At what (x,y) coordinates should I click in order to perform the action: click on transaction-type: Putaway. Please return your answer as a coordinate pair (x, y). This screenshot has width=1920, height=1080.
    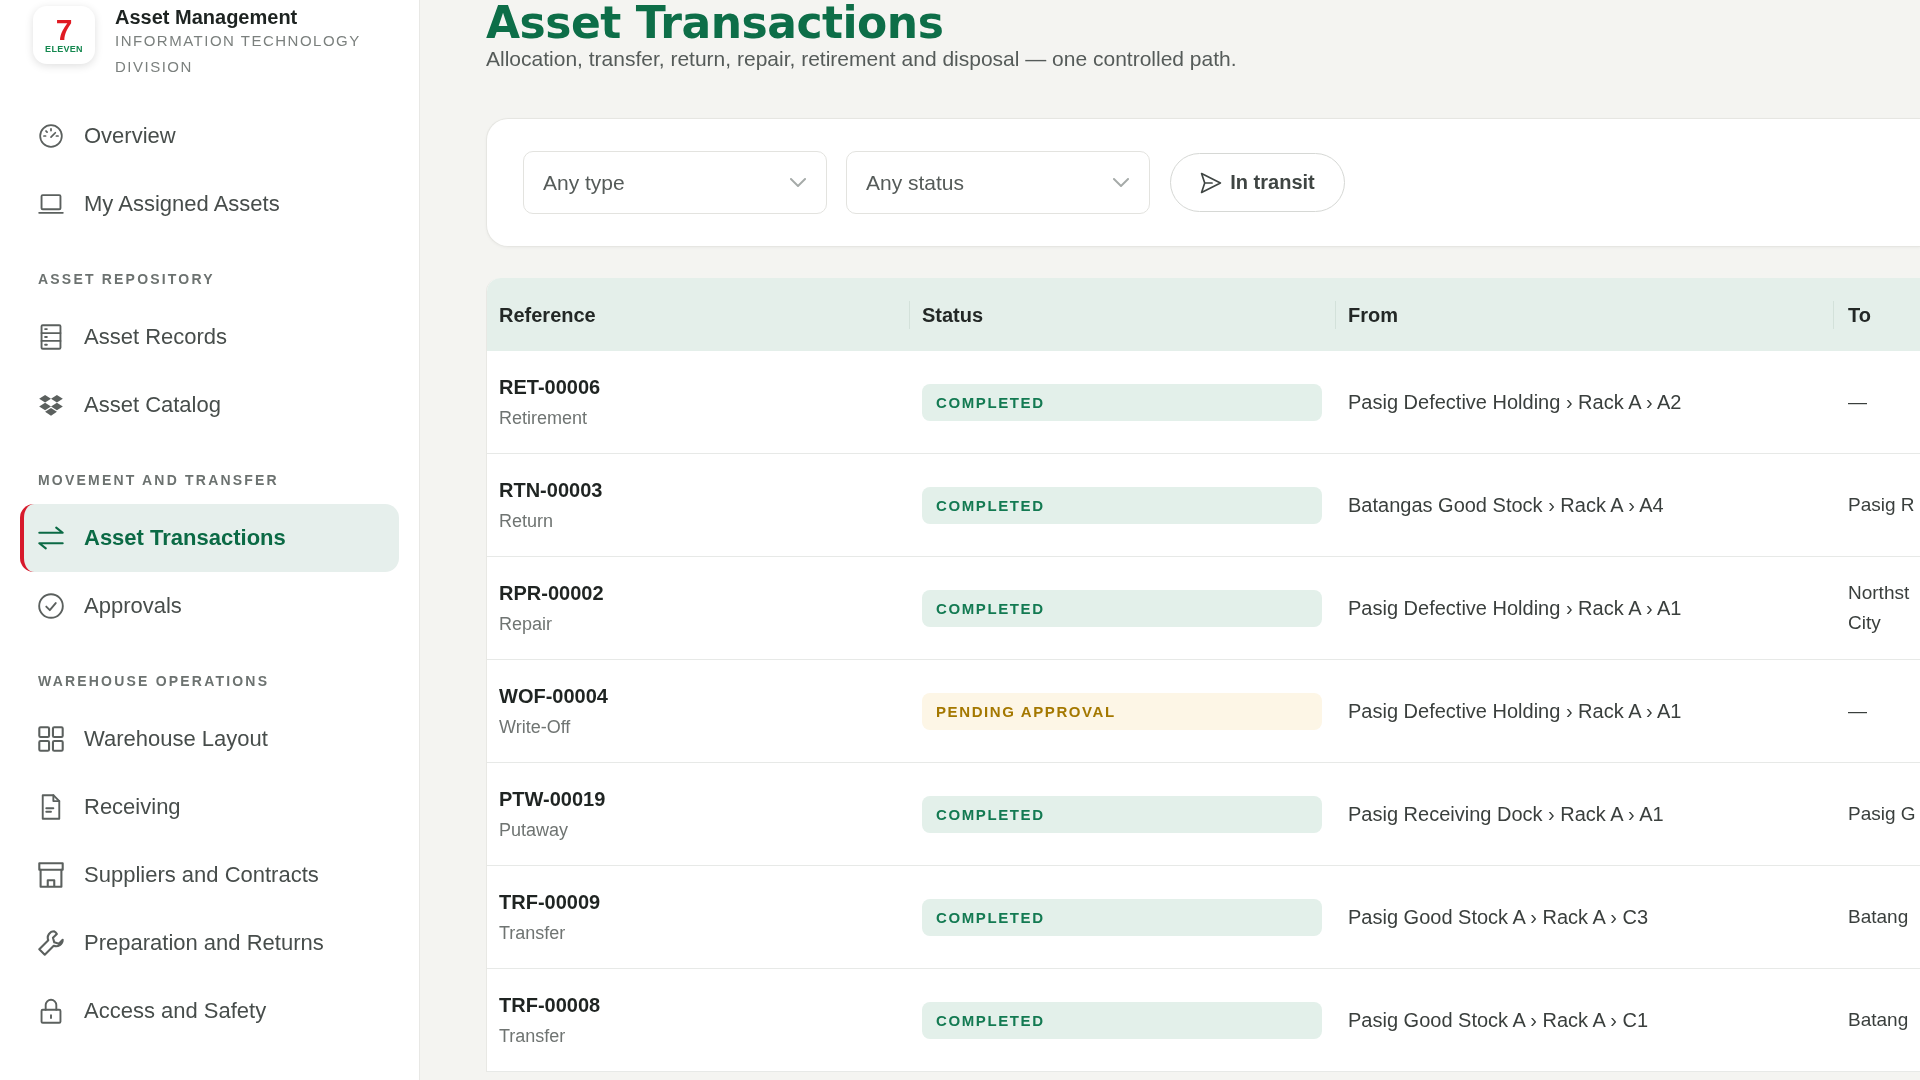
    Looking at the image, I should click on (534, 830).